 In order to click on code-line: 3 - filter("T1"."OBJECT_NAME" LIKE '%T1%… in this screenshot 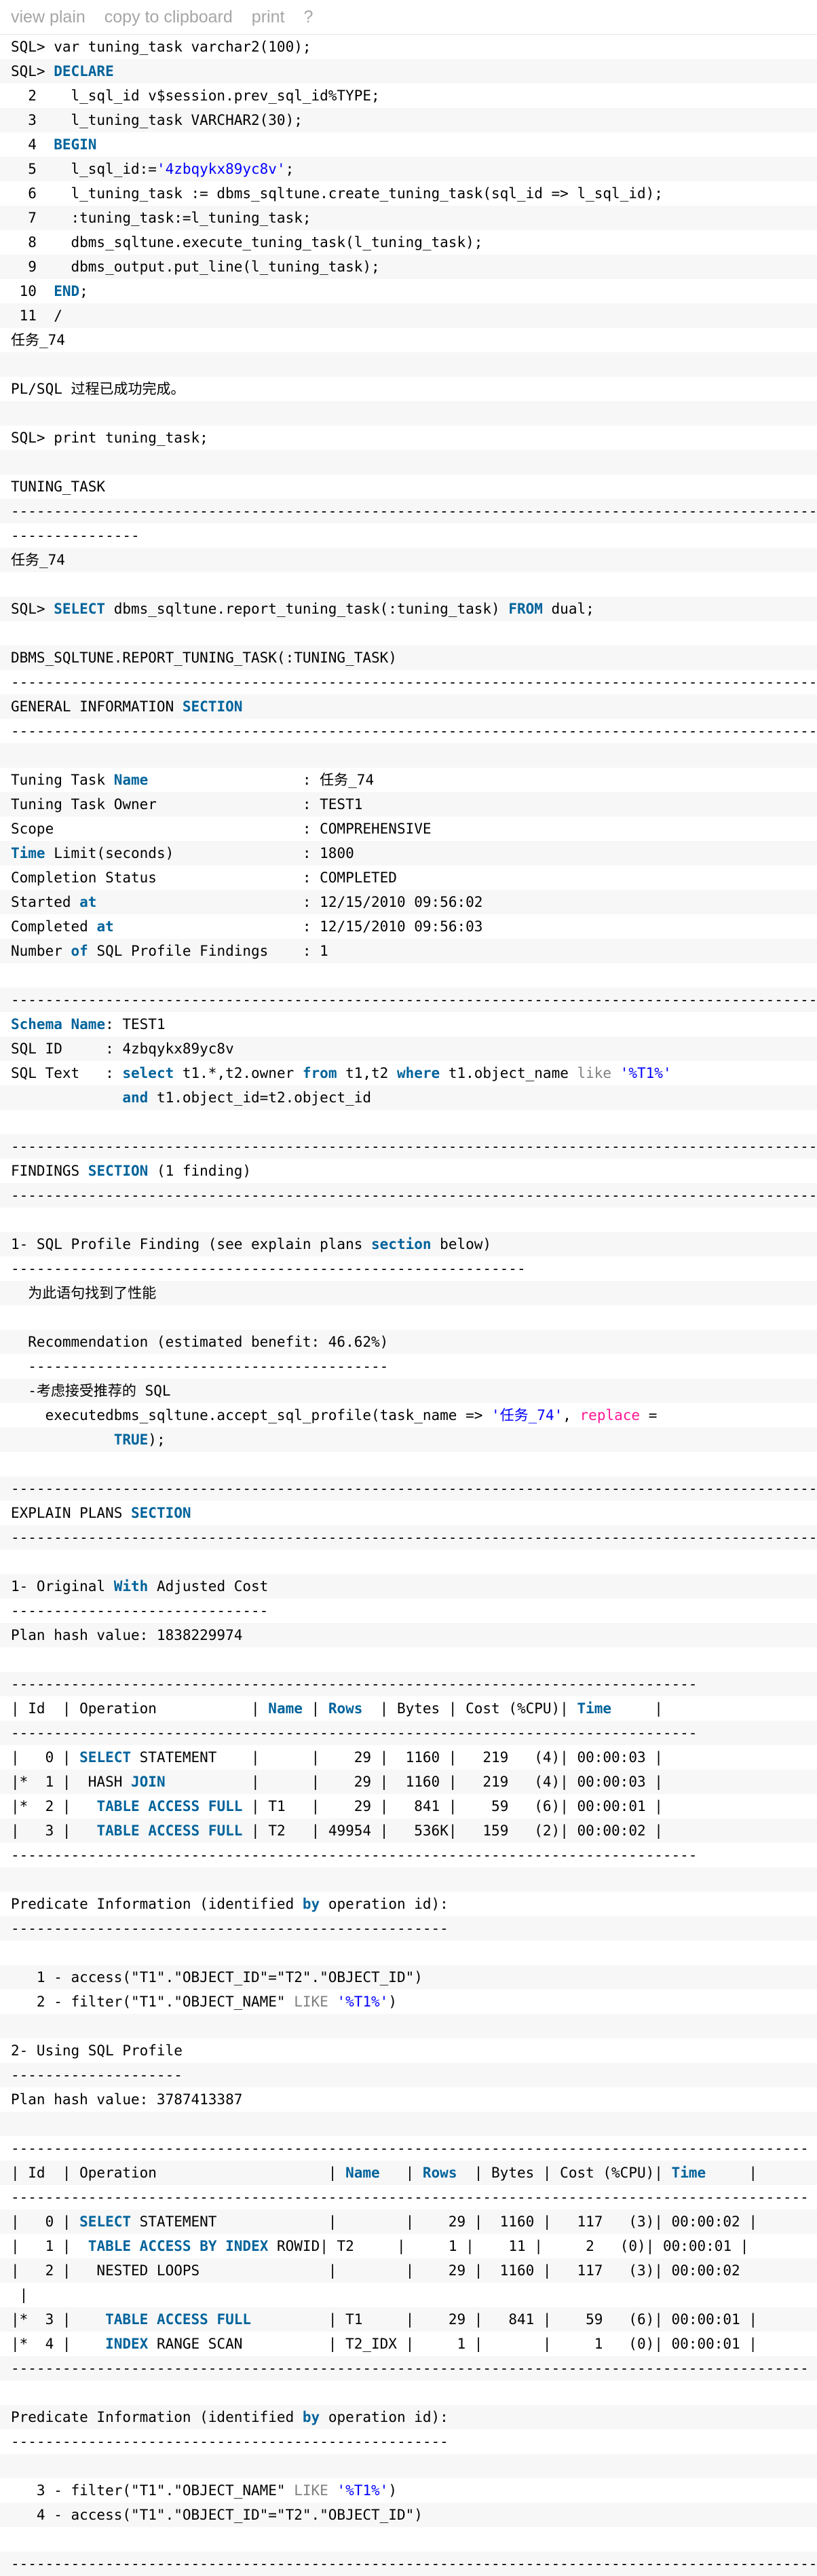, I will do `click(204, 2491)`.